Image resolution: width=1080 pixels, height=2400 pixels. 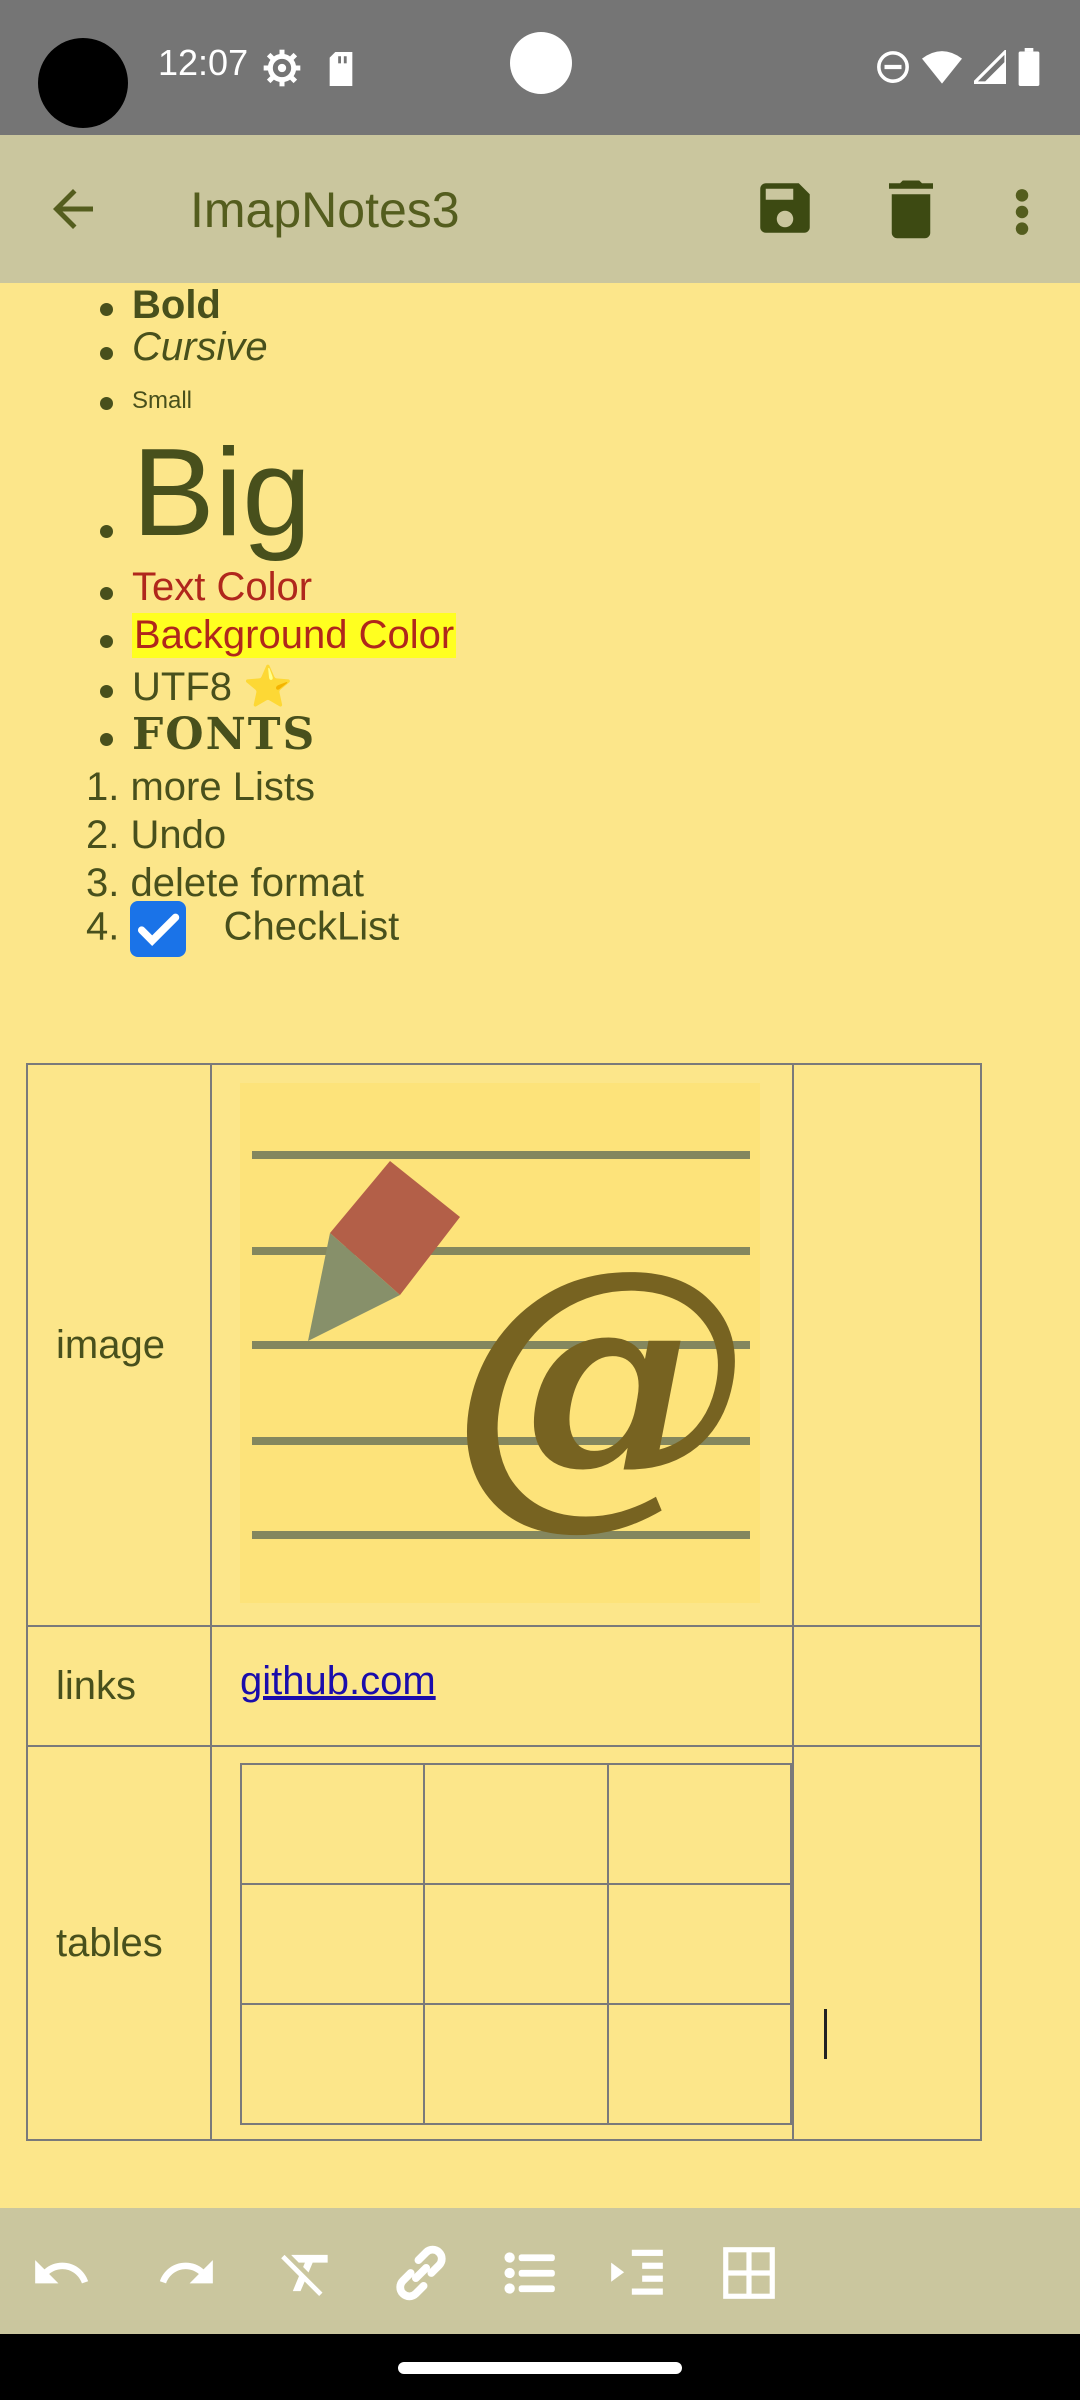 I want to click on app-title: ImapNotes3, so click(x=325, y=210).